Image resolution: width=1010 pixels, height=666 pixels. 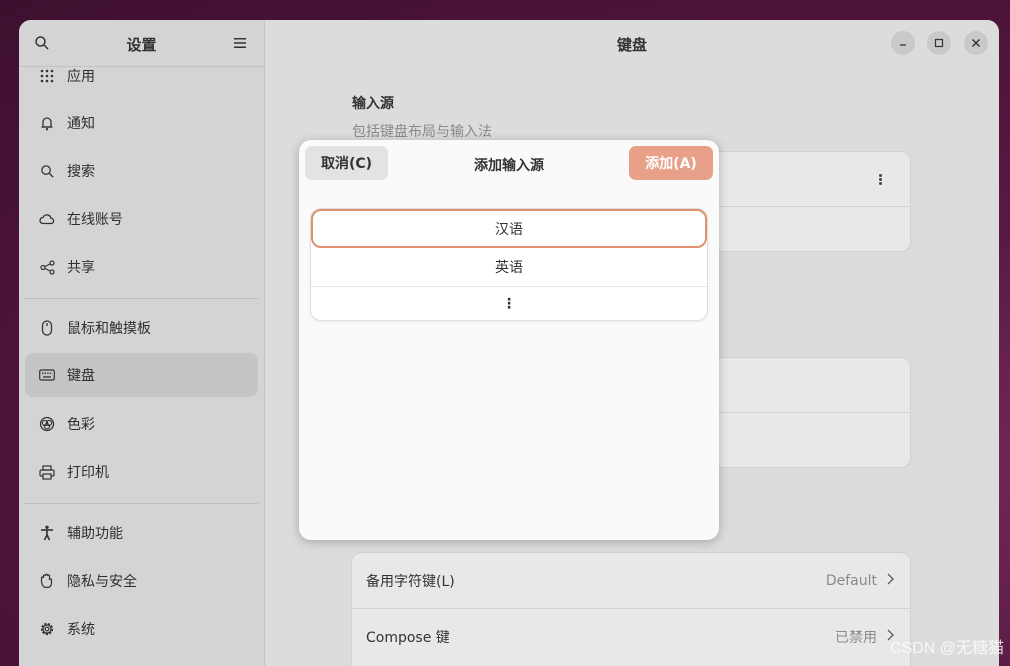 I want to click on sidebar-item-label: 鼠标和触摸板, so click(x=109, y=329).